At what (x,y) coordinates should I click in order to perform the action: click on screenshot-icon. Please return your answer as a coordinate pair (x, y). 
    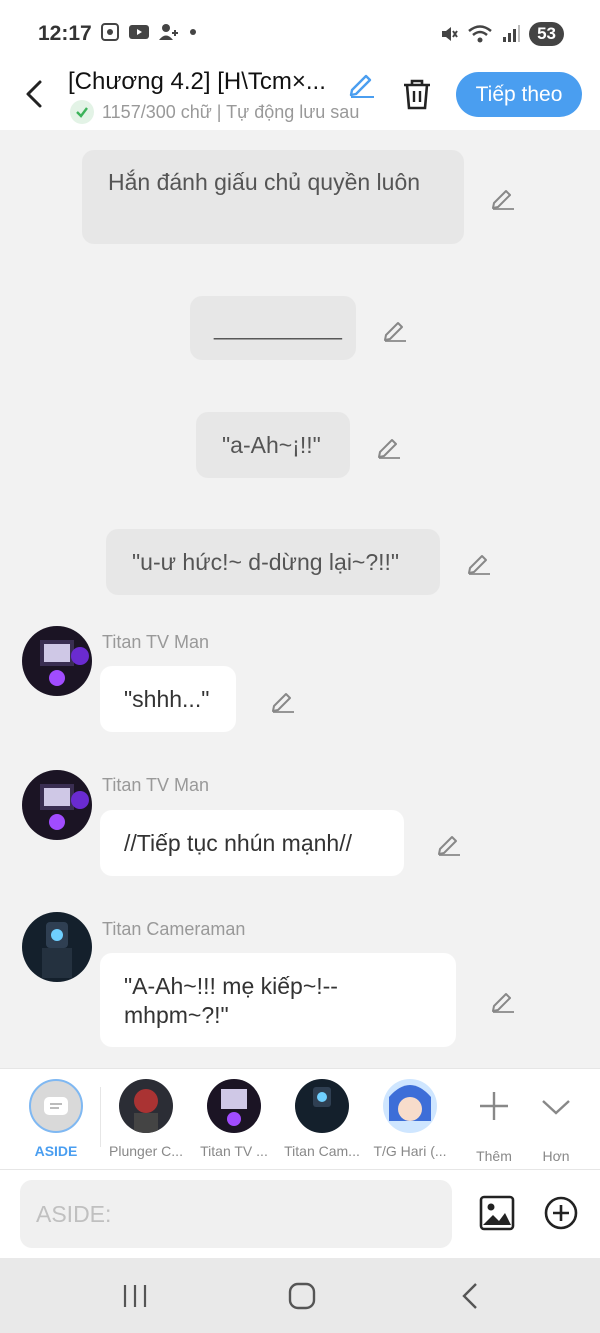
    Looking at the image, I should click on (110, 32).